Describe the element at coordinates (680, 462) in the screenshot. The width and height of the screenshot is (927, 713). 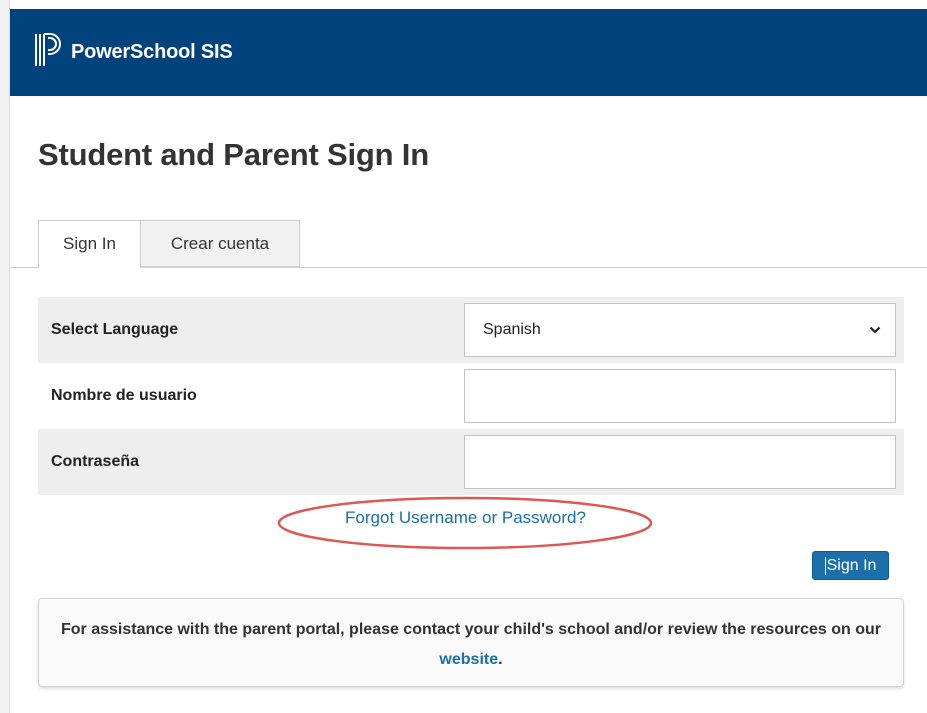
I see `password-input` at that location.